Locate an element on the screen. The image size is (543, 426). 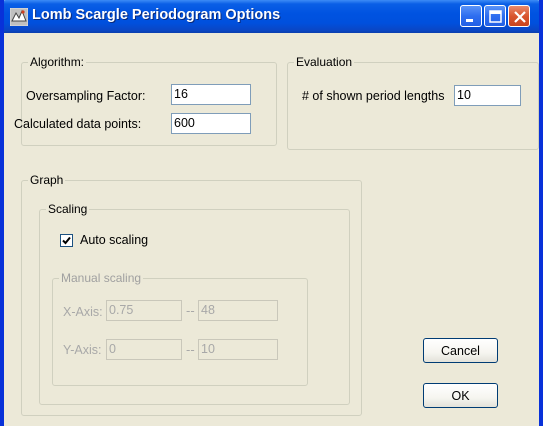
periods-label: # of shown period lengths is located at coordinates (373, 96).